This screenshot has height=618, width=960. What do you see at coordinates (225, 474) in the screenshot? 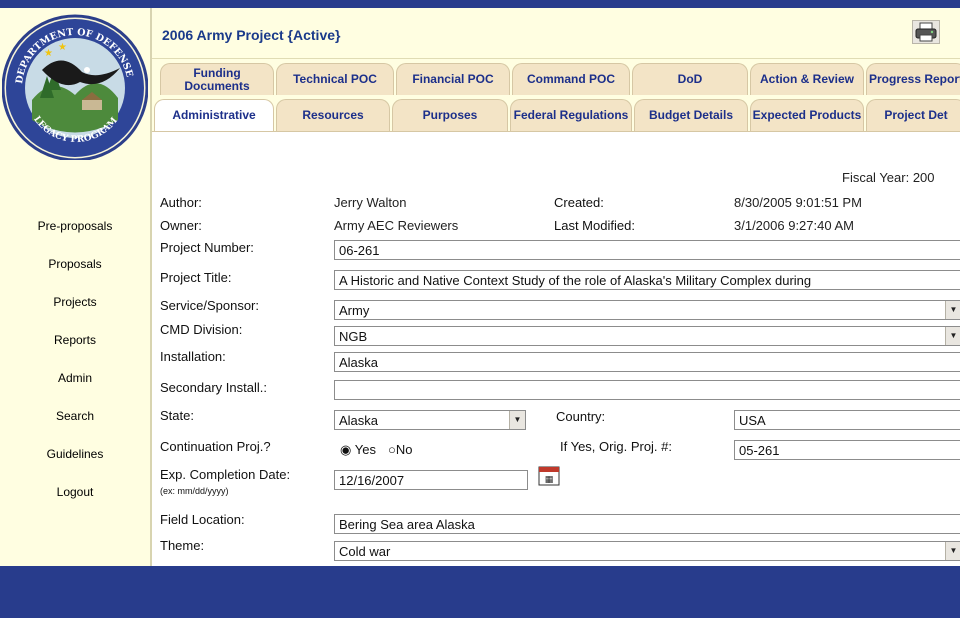
I see `completion-date-label: Exp. Completion Date:` at bounding box center [225, 474].